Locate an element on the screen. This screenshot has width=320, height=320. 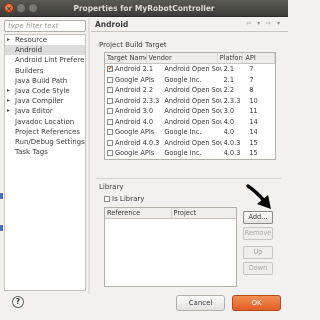
nav-item-project-references: Project References is located at coordinates (45, 132).